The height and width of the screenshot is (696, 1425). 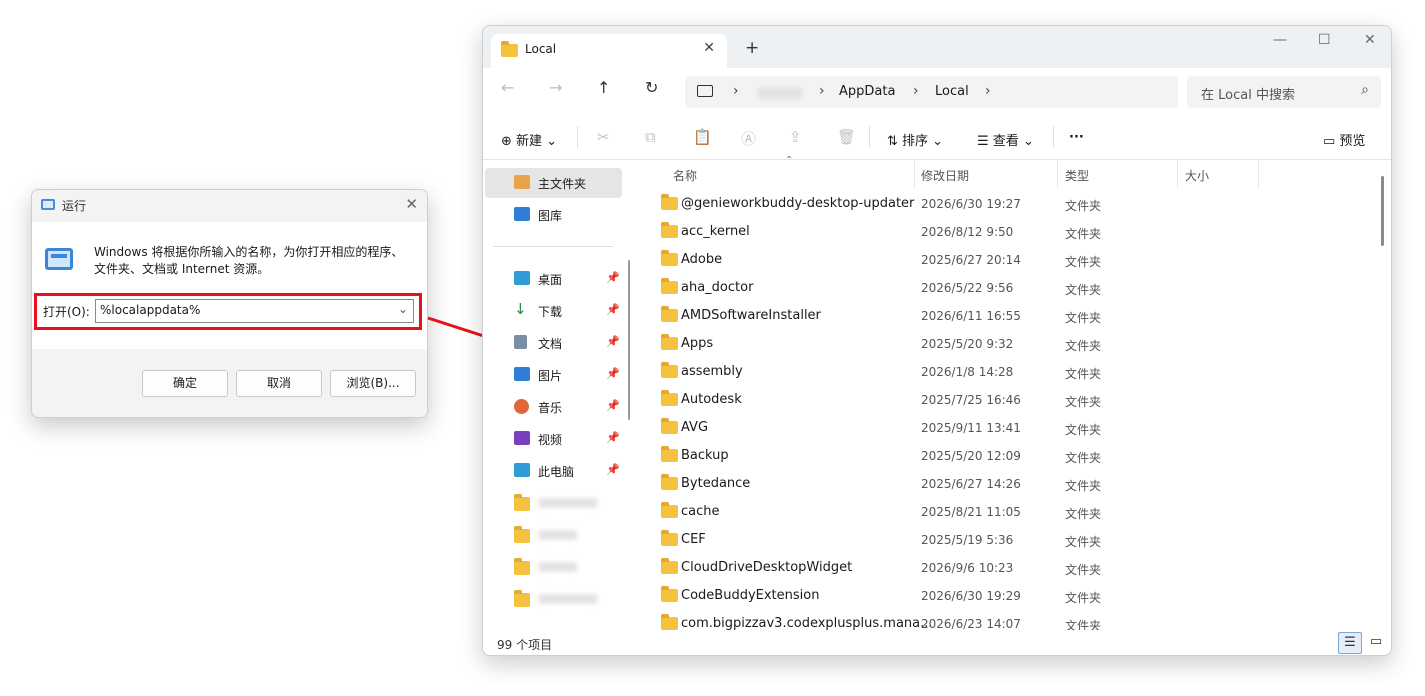 What do you see at coordinates (553, 183) in the screenshot?
I see `sidebar-item-home: 主文件夹` at bounding box center [553, 183].